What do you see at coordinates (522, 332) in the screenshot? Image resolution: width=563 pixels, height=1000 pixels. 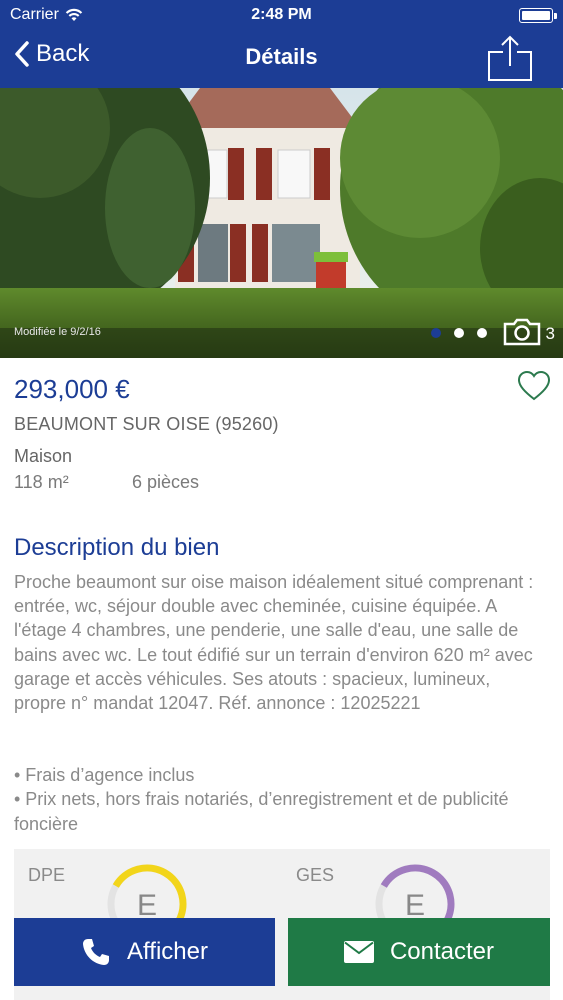 I see `camera-icon` at bounding box center [522, 332].